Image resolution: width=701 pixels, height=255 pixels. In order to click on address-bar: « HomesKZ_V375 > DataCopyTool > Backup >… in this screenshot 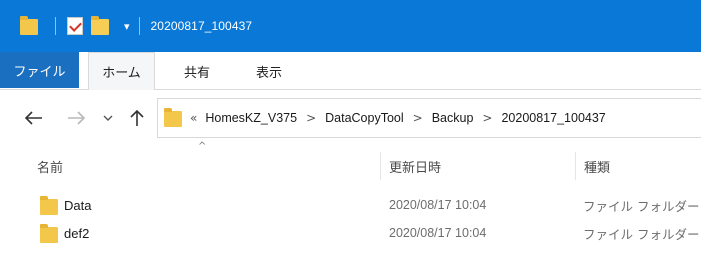, I will do `click(429, 118)`.